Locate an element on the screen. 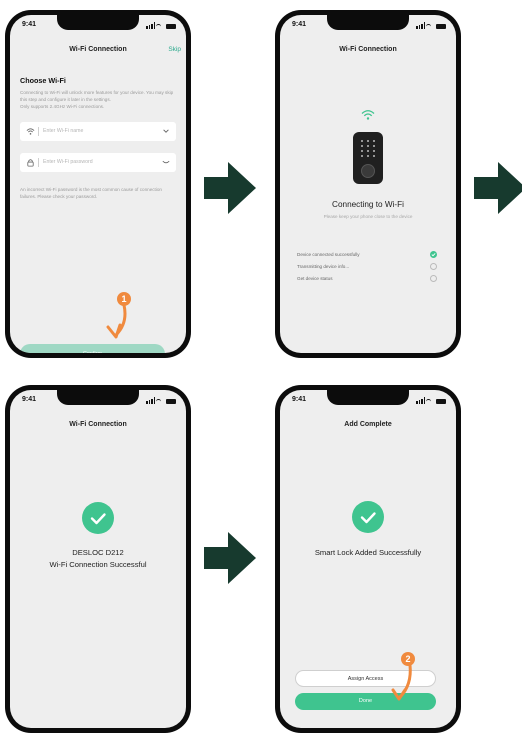 The image size is (522, 740). wifi-name-placeholder: Enter Wi-Fi name is located at coordinates (63, 131).